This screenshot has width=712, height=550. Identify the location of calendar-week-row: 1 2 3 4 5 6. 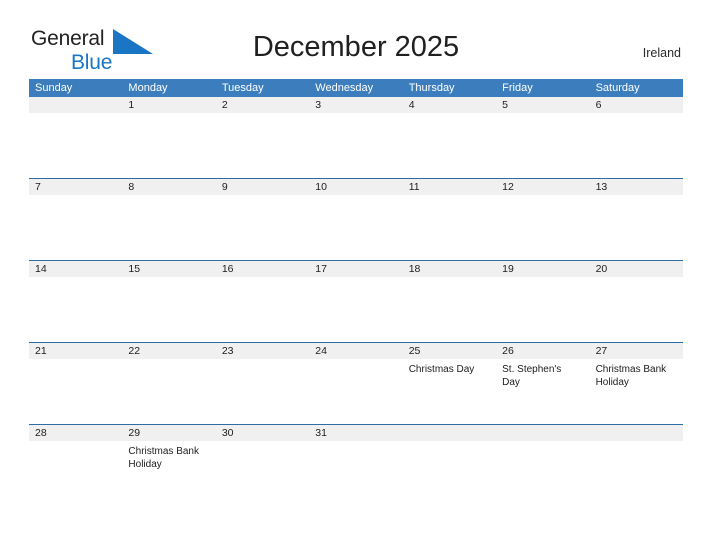
(356, 137).